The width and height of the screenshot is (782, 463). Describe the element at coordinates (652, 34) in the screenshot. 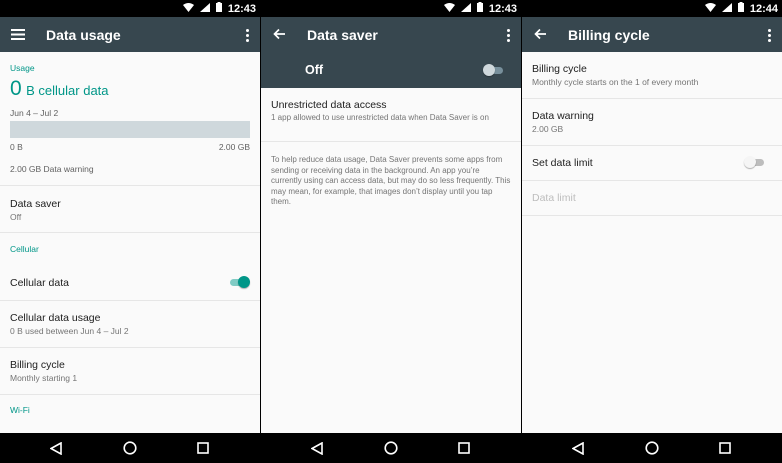

I see `app-bar: Billing cycle` at that location.